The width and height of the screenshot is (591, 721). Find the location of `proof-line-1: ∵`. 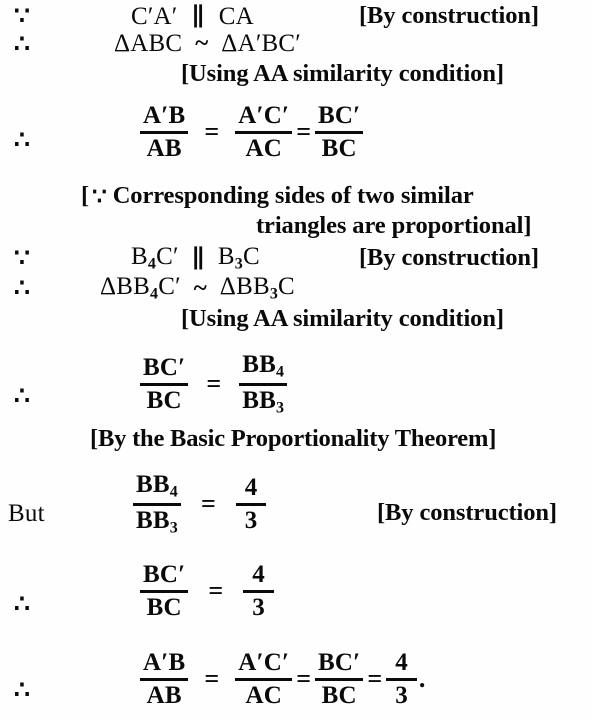

proof-line-1: ∵ is located at coordinates (22, 16).